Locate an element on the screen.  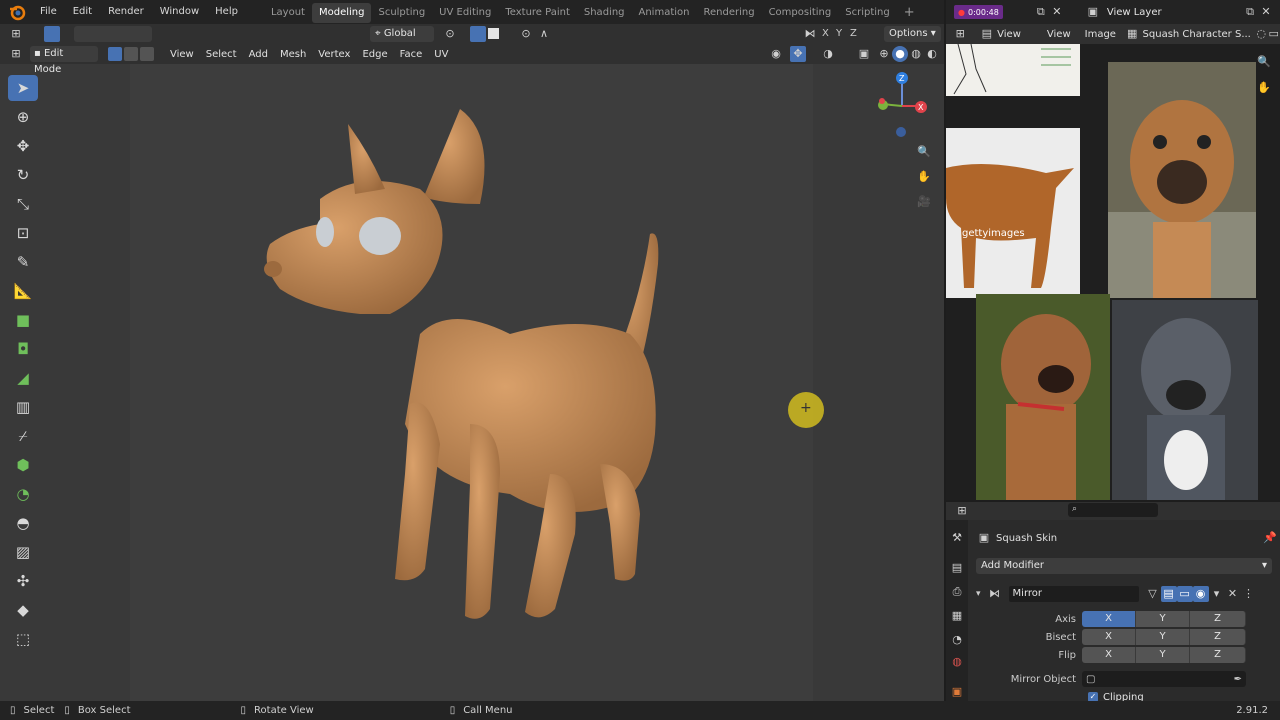
view-layer-tab-icon: ▦ is located at coordinates (957, 616).